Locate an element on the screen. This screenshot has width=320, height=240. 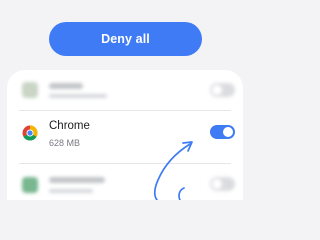
chrome-toggle-switch is located at coordinates (222, 132).